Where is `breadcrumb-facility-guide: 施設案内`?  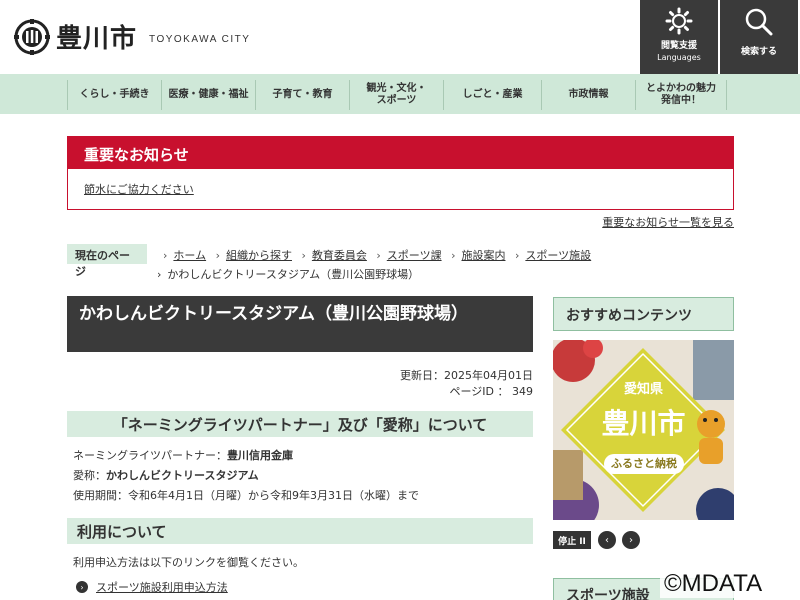 breadcrumb-facility-guide: 施設案内 is located at coordinates (483, 255).